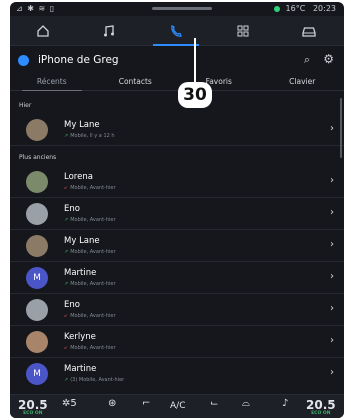 The width and height of the screenshot is (351, 420). I want to click on seat-heating-right-button: ⌙, so click(214, 403).